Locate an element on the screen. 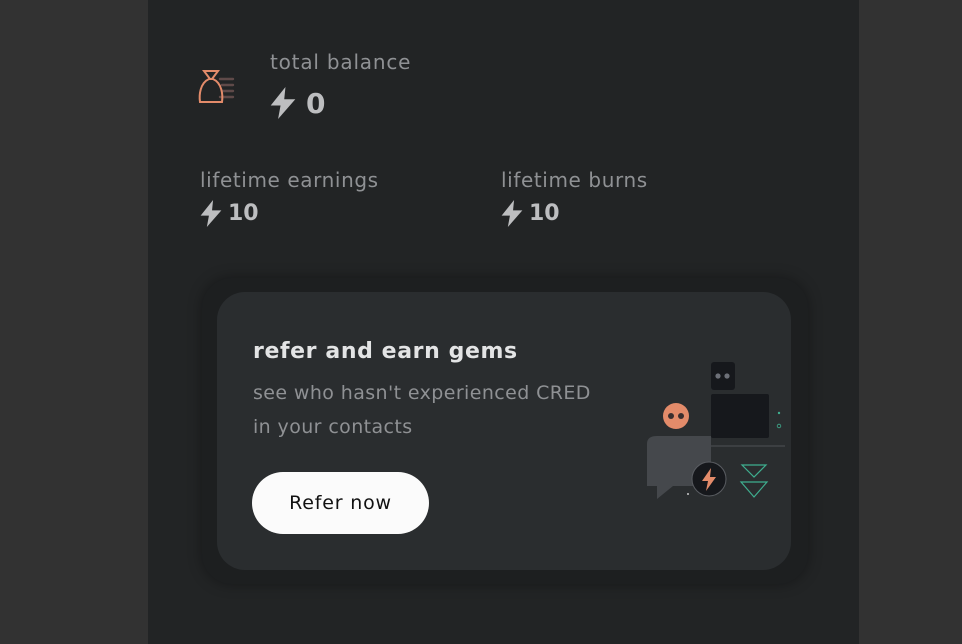  total-balance-label: total balance is located at coordinates (341, 62).